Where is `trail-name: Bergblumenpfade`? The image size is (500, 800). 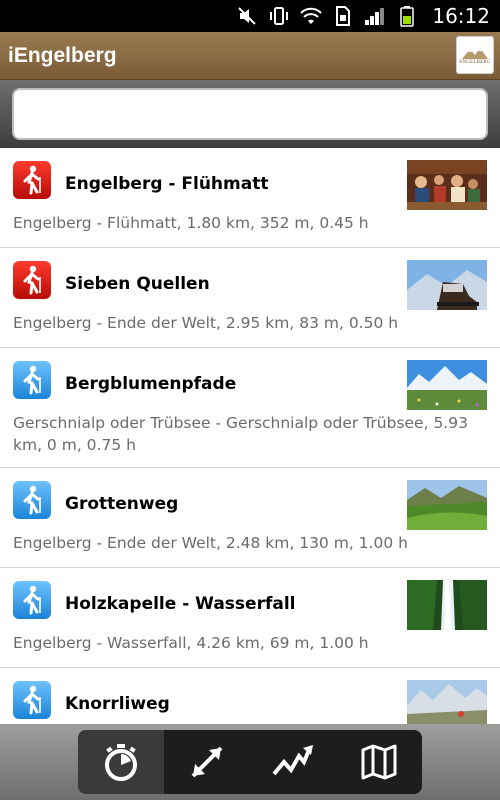 trail-name: Bergblumenpfade is located at coordinates (151, 384).